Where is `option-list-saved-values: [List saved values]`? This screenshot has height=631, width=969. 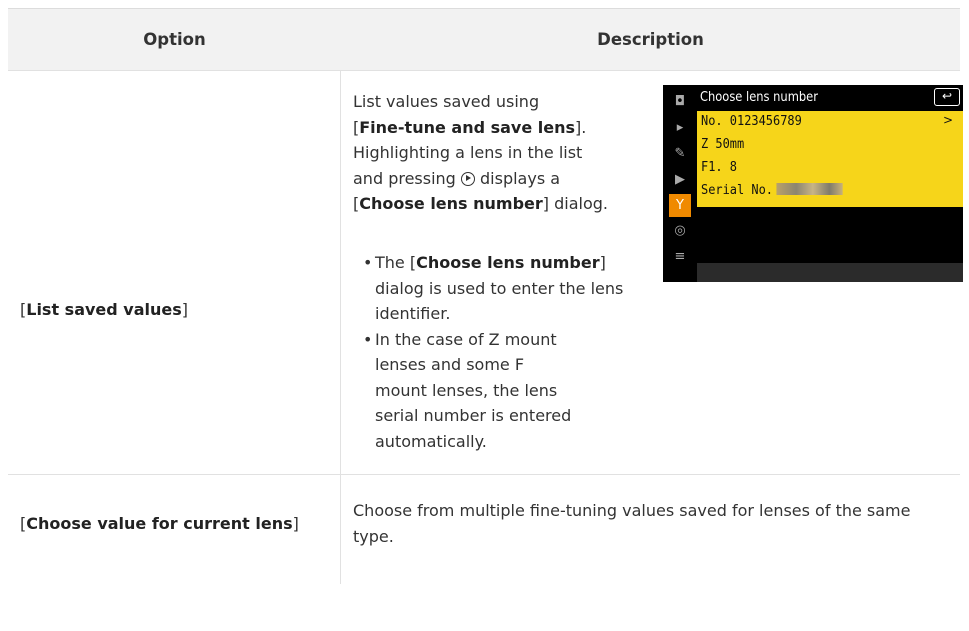
option-list-saved-values: [List saved values] is located at coordinates (104, 309).